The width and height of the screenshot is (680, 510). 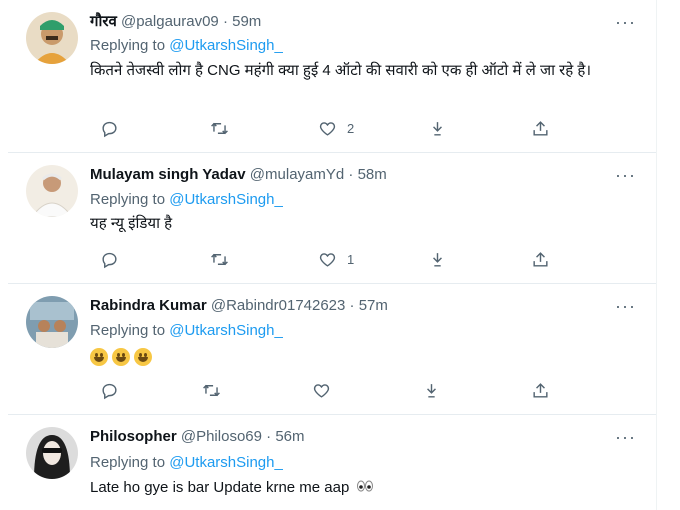 What do you see at coordinates (351, 259) in the screenshot?
I see `like-count: 1` at bounding box center [351, 259].